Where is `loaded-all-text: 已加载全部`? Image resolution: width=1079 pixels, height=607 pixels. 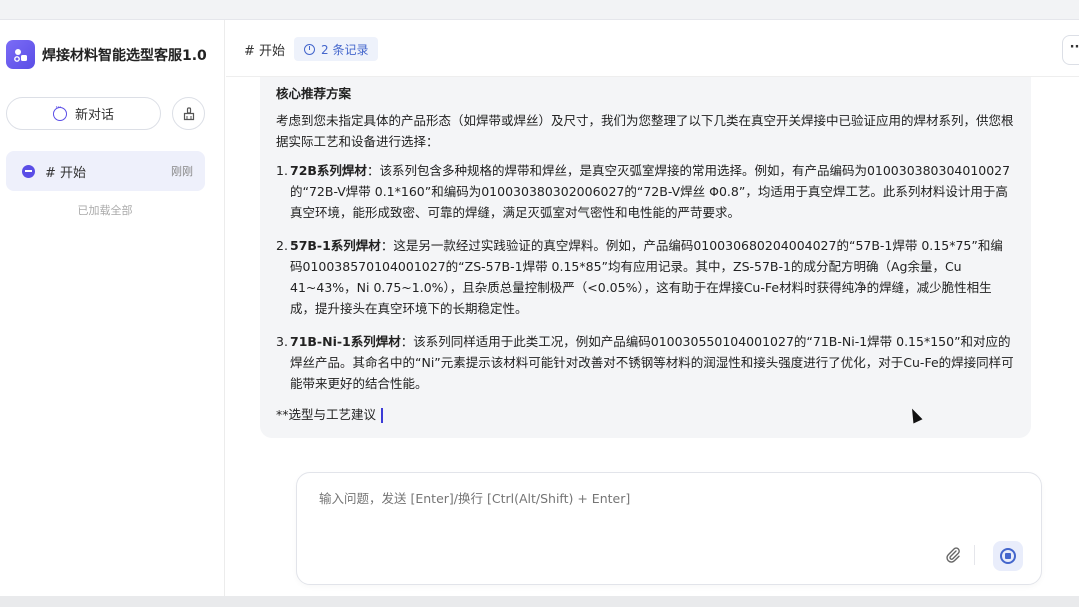 loaded-all-text: 已加载全部 is located at coordinates (105, 210).